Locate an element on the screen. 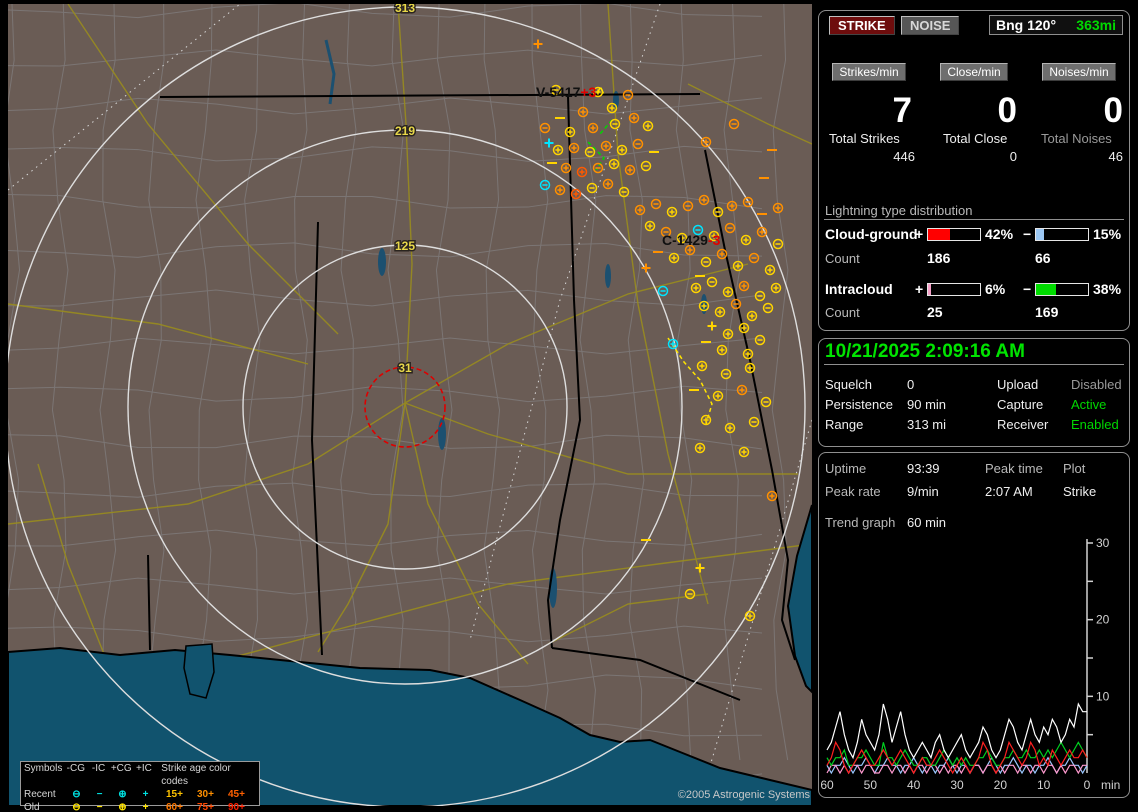  trend-window-value: 60 min is located at coordinates (927, 522).